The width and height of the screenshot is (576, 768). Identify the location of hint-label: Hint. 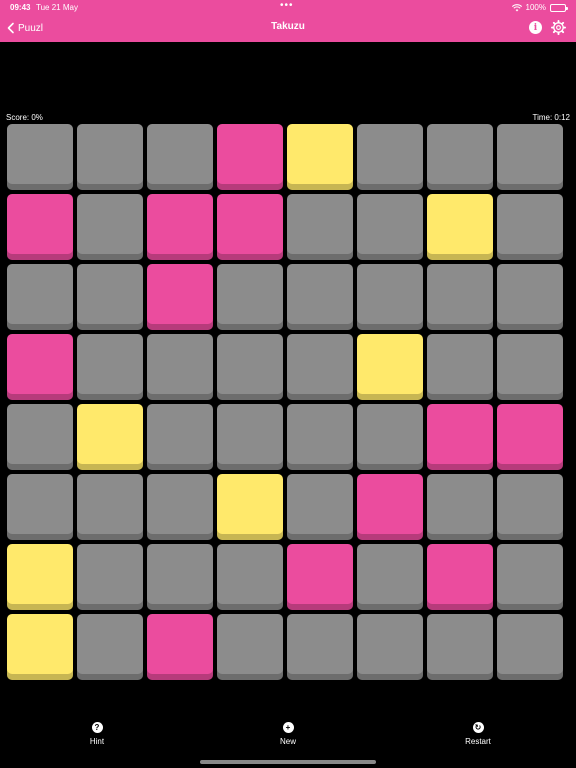
(97, 741).